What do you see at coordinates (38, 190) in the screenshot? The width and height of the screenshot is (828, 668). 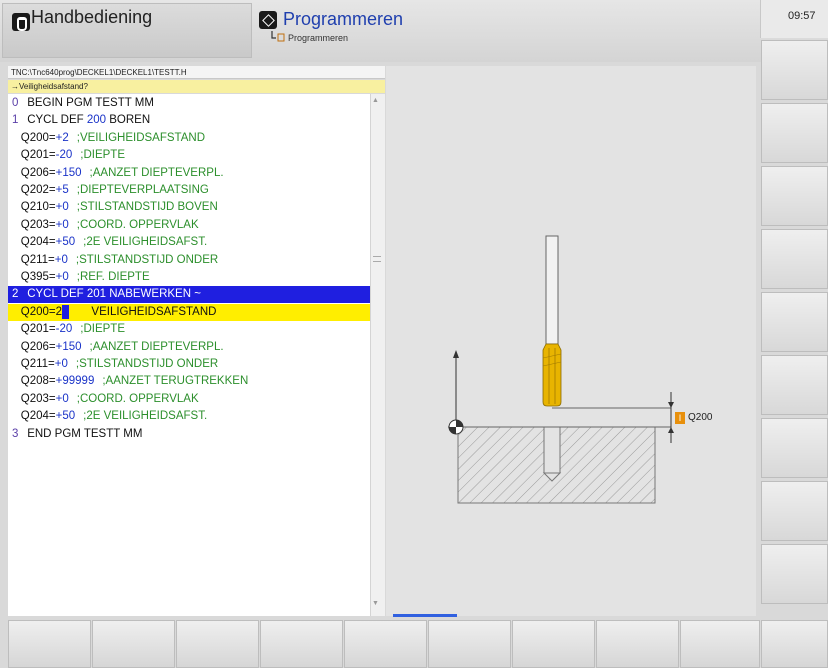 I see `q-parameter: Q202=` at bounding box center [38, 190].